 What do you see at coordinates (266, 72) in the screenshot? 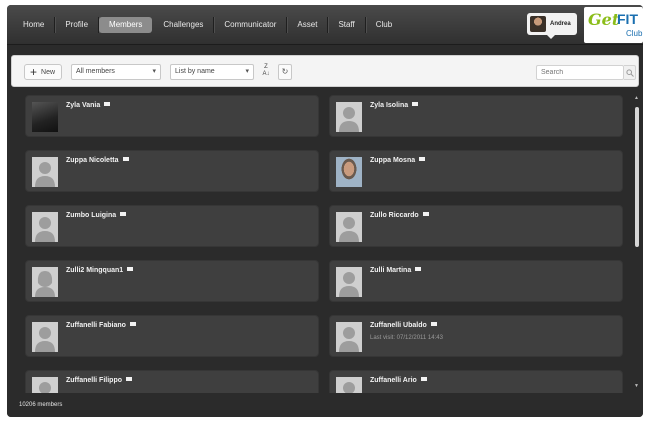
I see `sort-az-icon: Z A↓` at bounding box center [266, 72].